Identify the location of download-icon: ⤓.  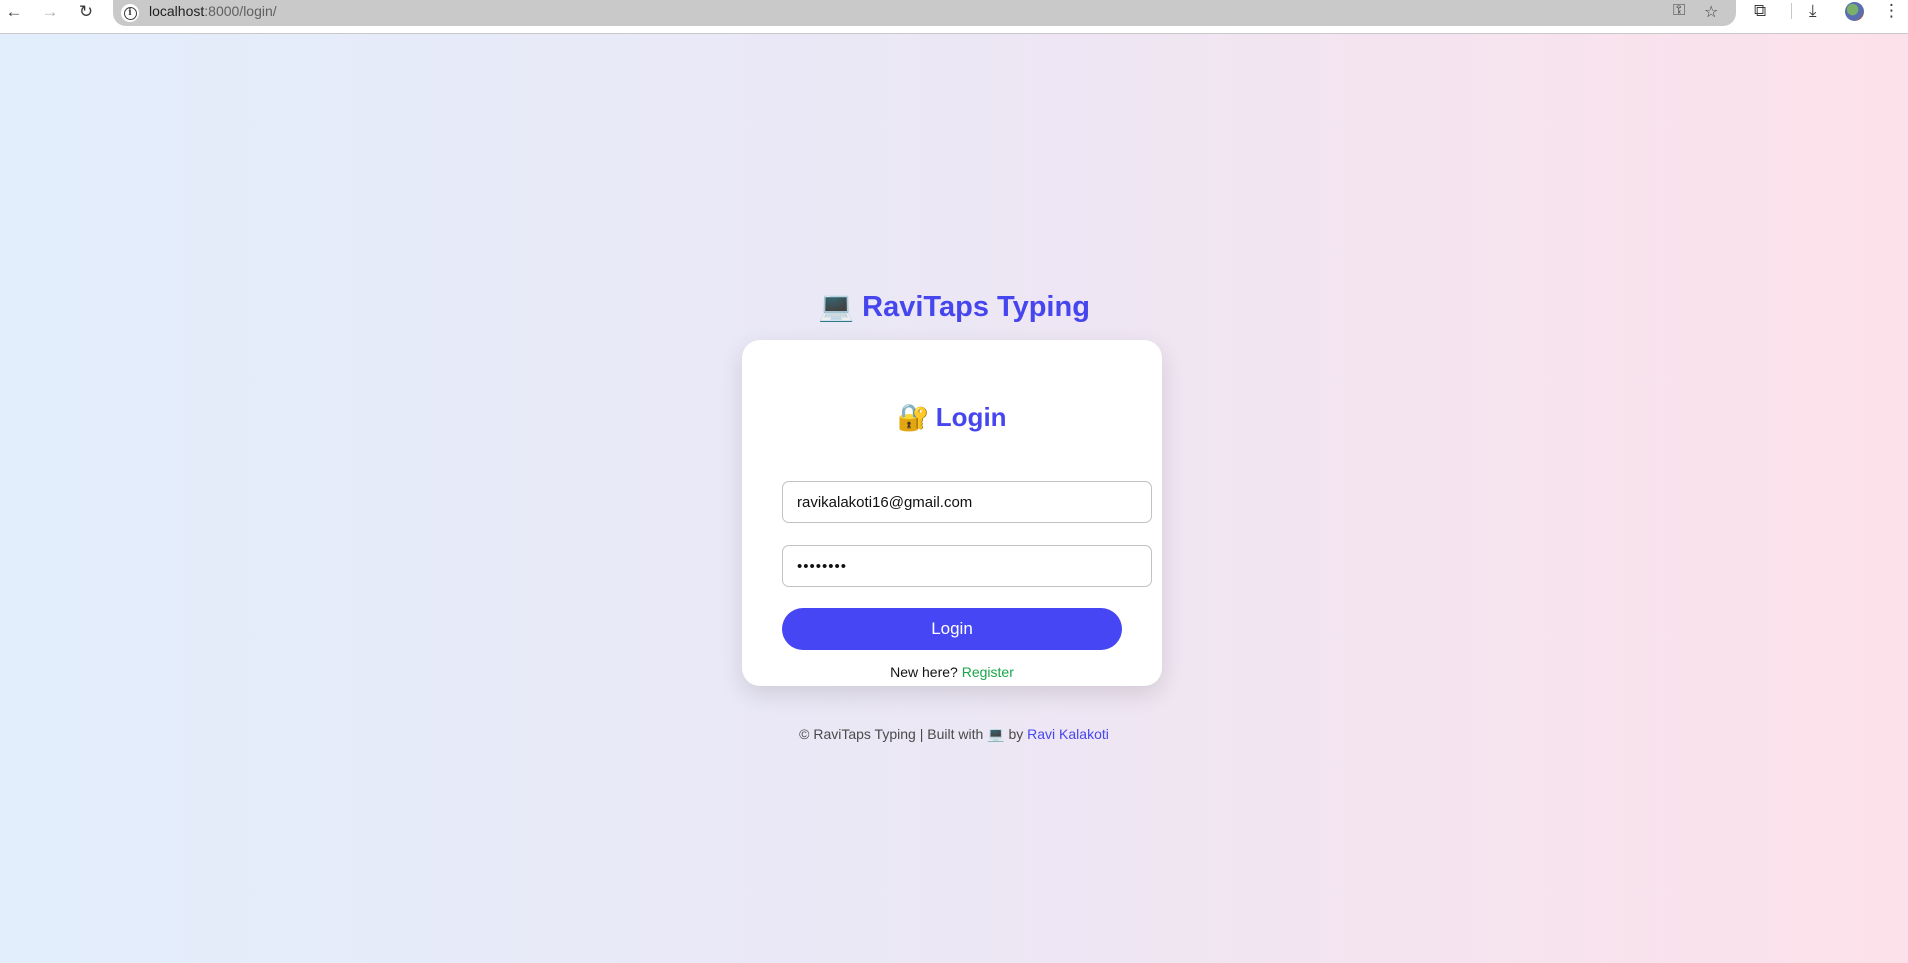
(1813, 11).